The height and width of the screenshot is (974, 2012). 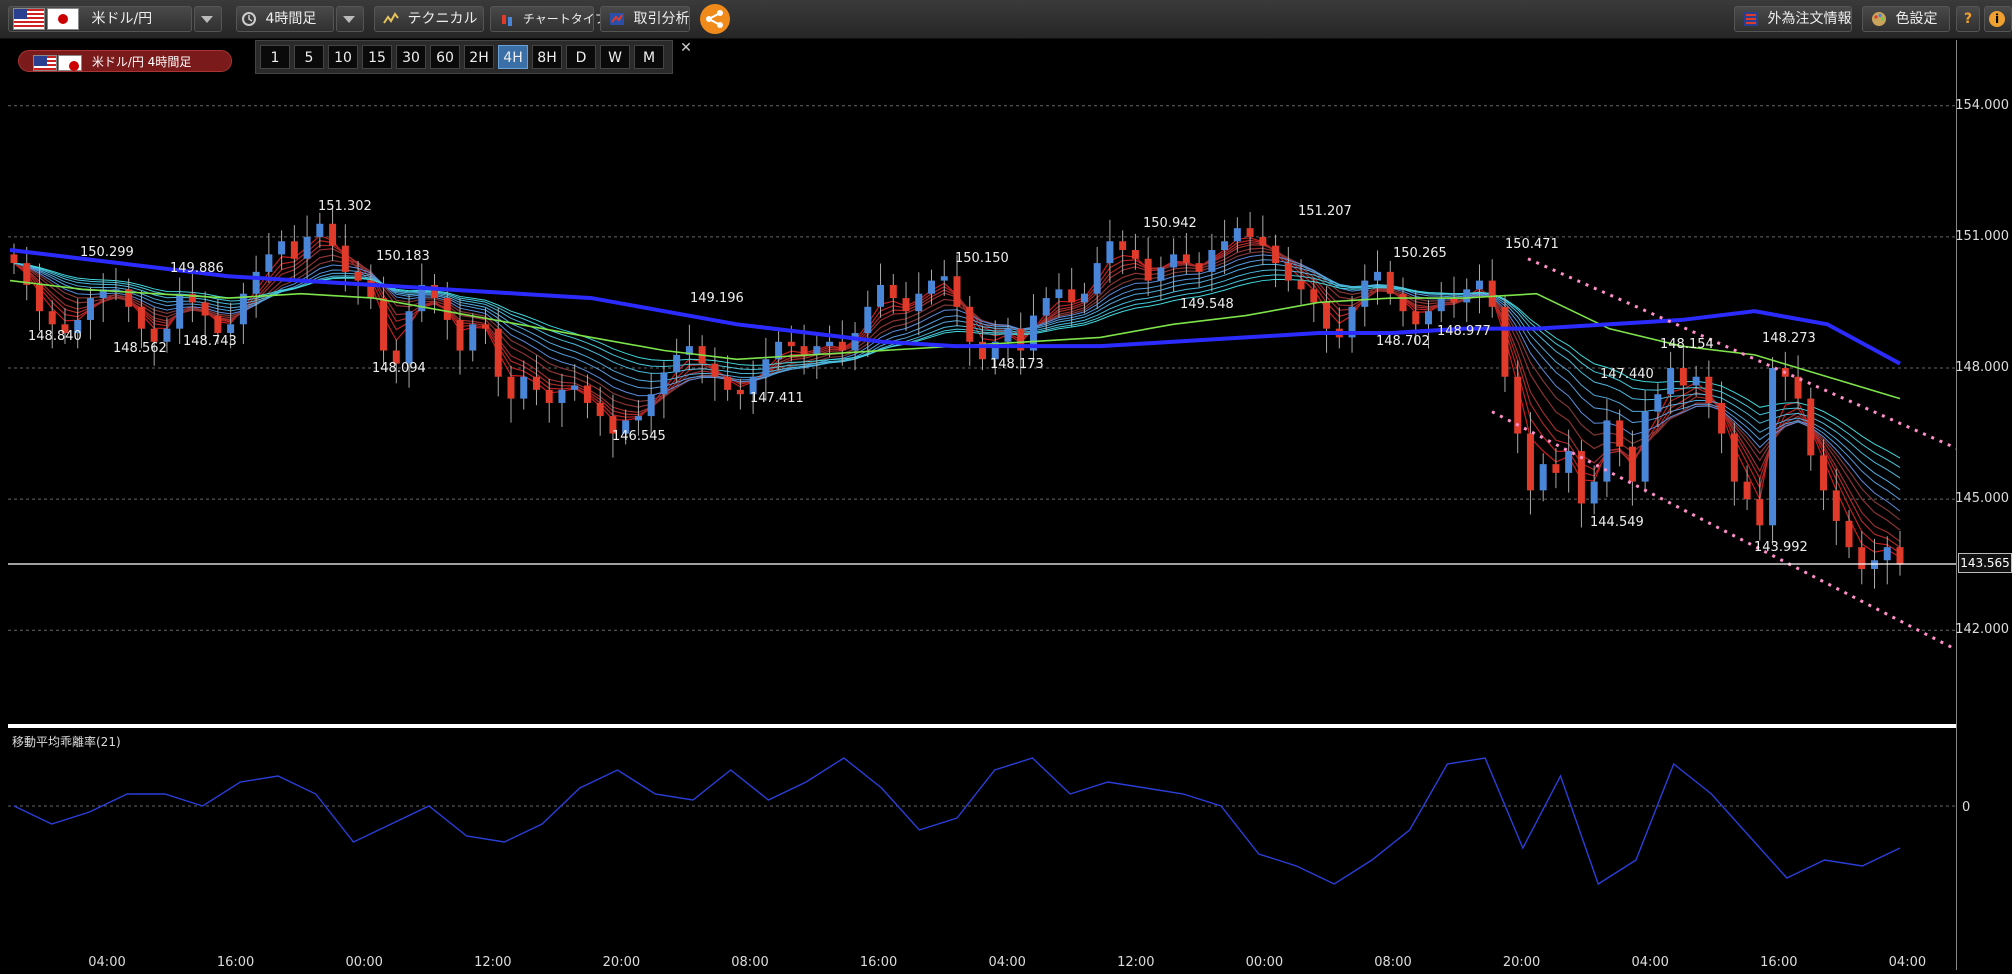 What do you see at coordinates (717, 298) in the screenshot?
I see `price-annotation: 149.196` at bounding box center [717, 298].